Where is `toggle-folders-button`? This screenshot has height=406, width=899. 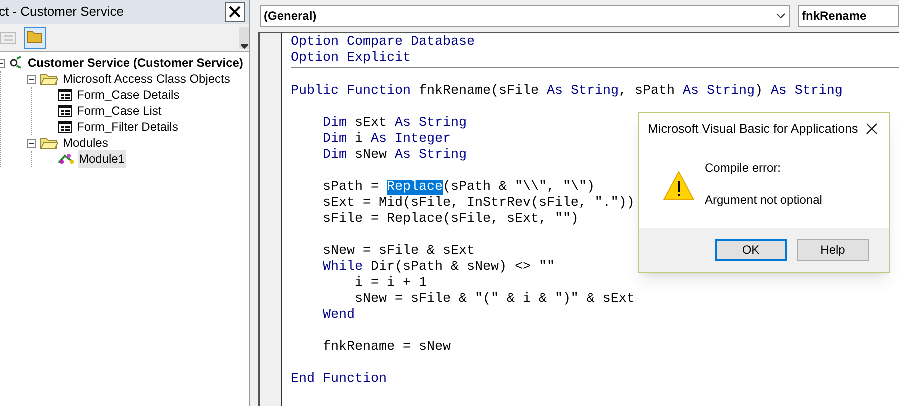 toggle-folders-button is located at coordinates (35, 37).